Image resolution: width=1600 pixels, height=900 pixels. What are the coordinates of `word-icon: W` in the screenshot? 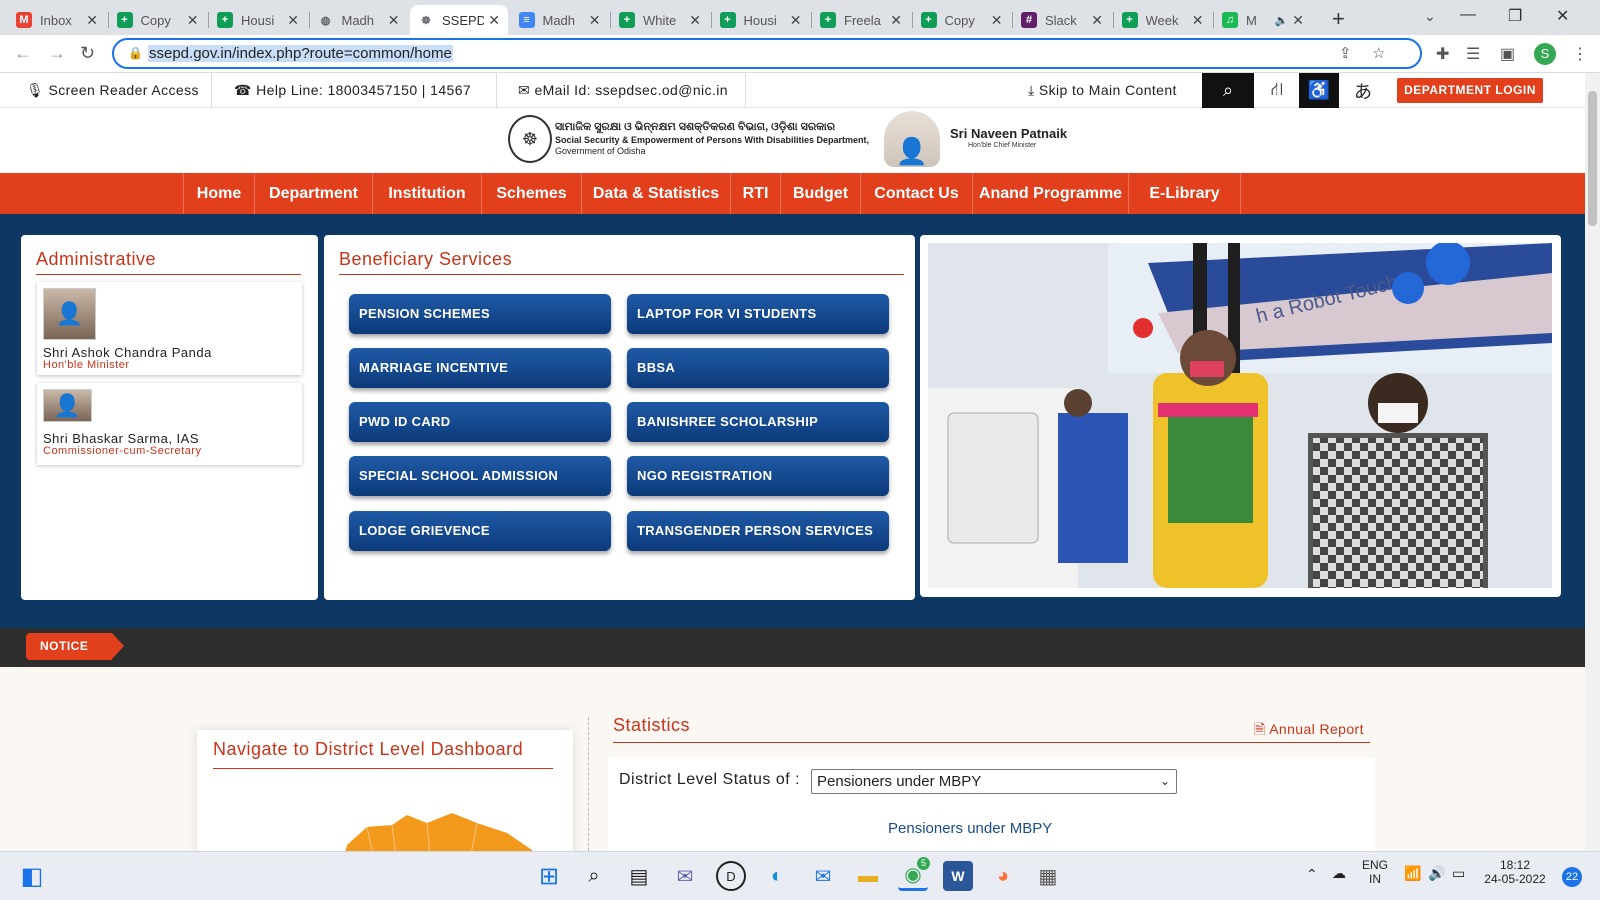 It's located at (958, 876).